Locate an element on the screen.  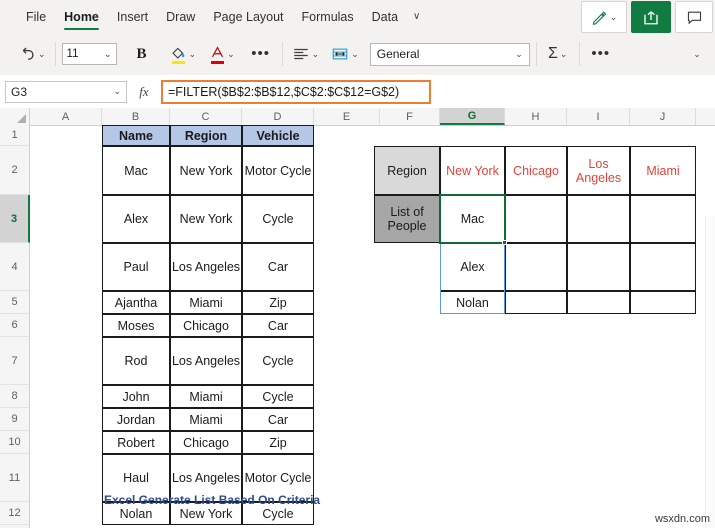
number-format-chevron-down-icon: ⌄ is located at coordinates (519, 54).